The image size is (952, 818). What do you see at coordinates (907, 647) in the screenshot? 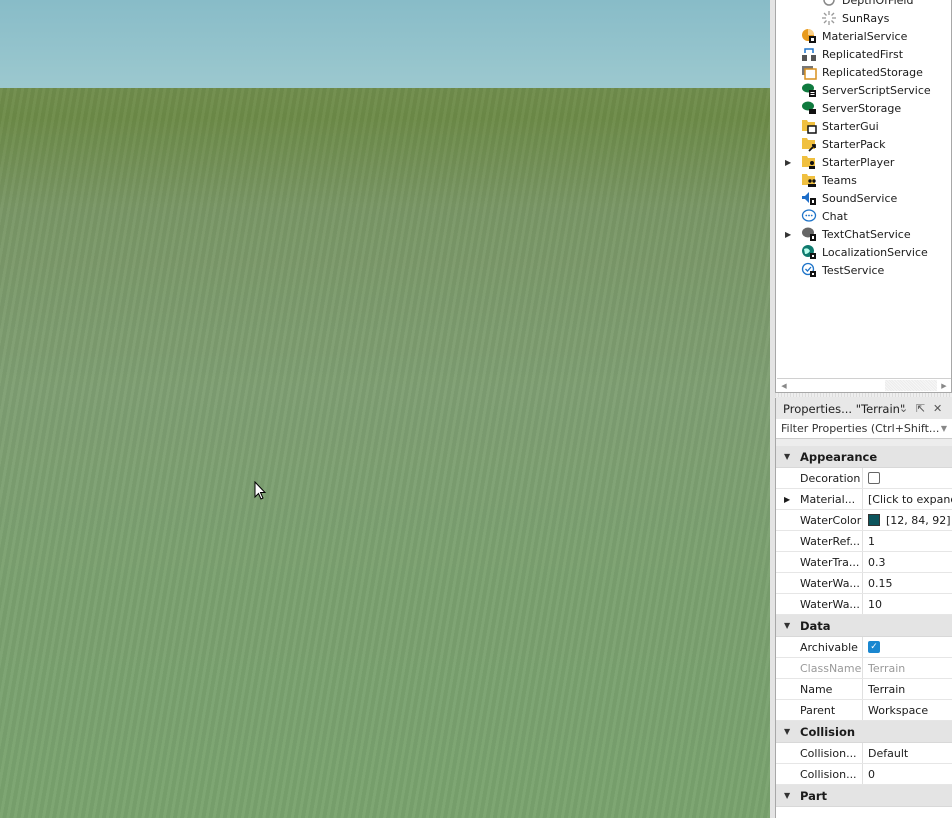
I see `property-value: ✓` at bounding box center [907, 647].